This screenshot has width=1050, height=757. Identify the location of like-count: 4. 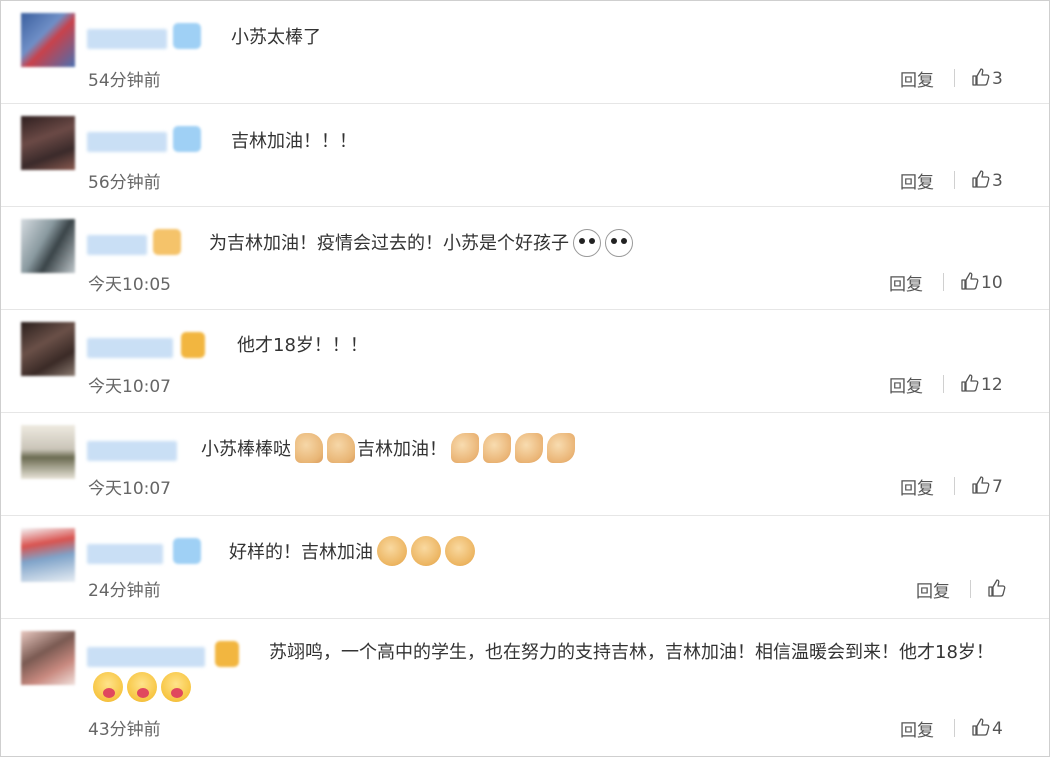
(997, 729).